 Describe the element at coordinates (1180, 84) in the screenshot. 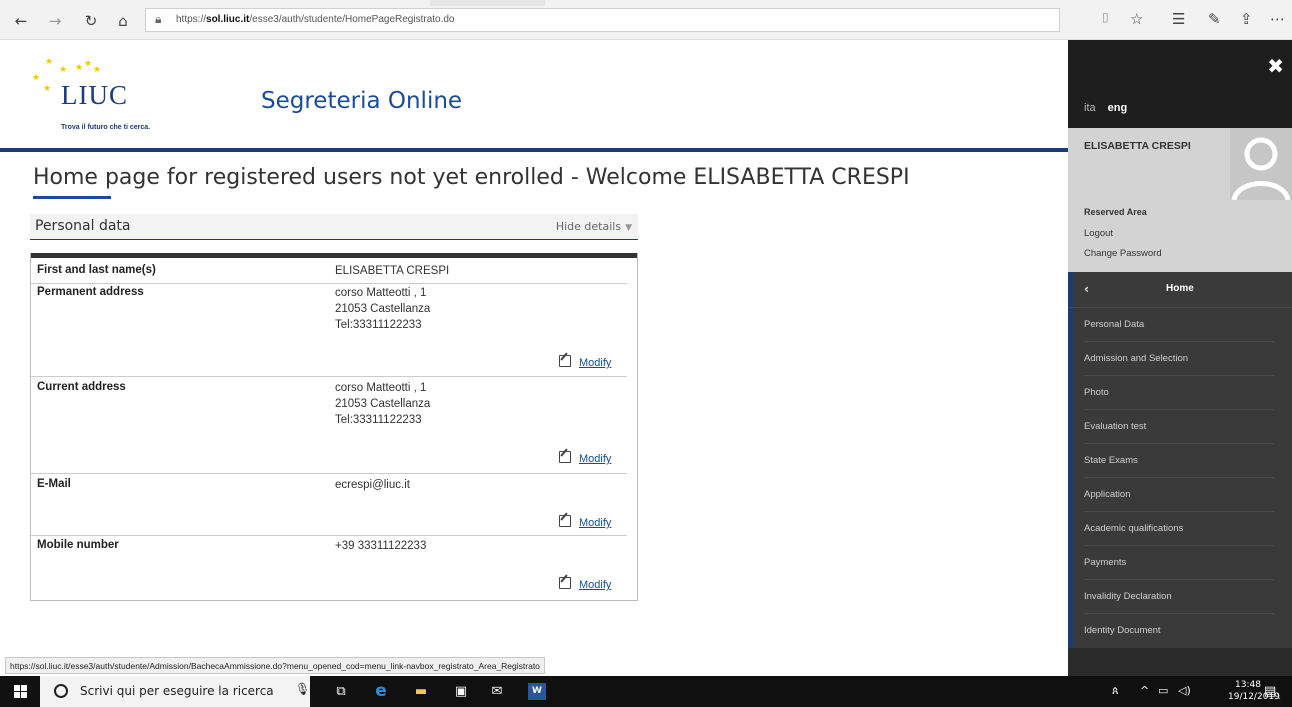

I see `sidebar-header: ✖ ita eng` at that location.